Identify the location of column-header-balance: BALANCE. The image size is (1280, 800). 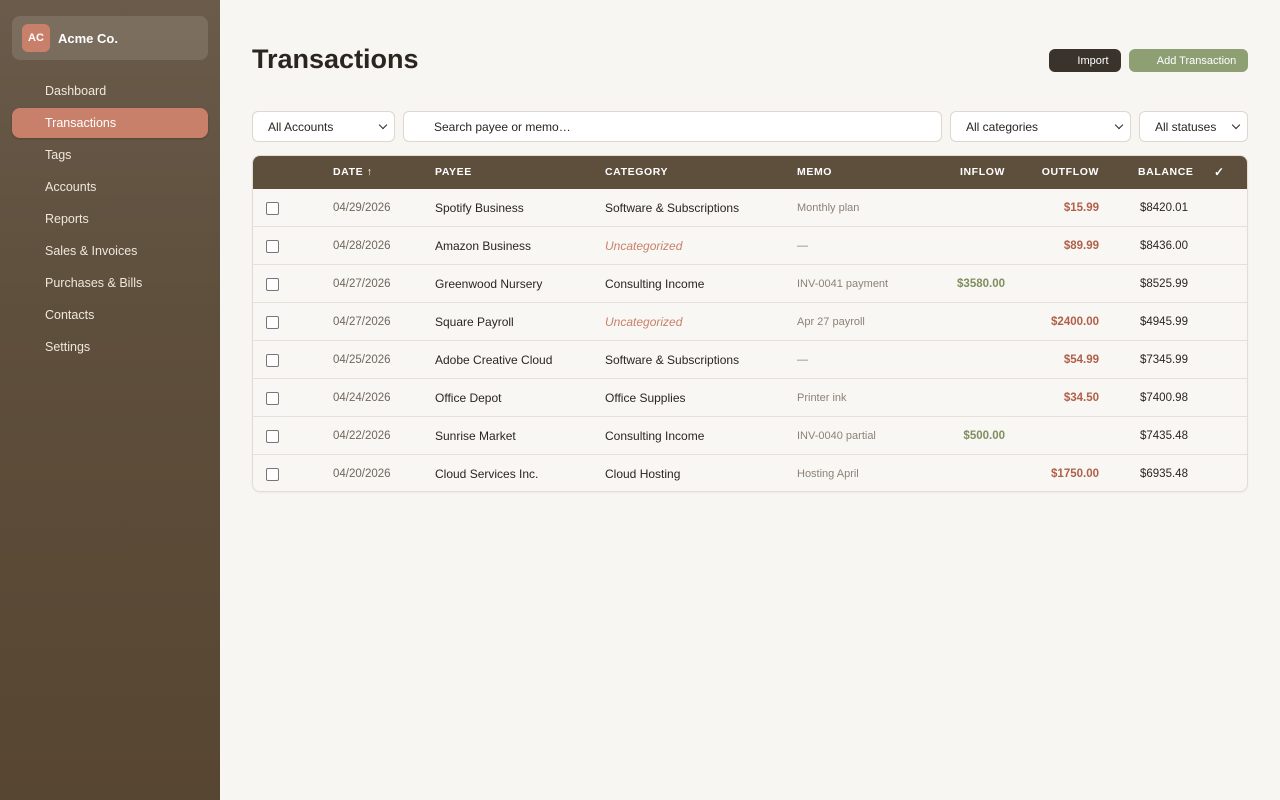
(1166, 172).